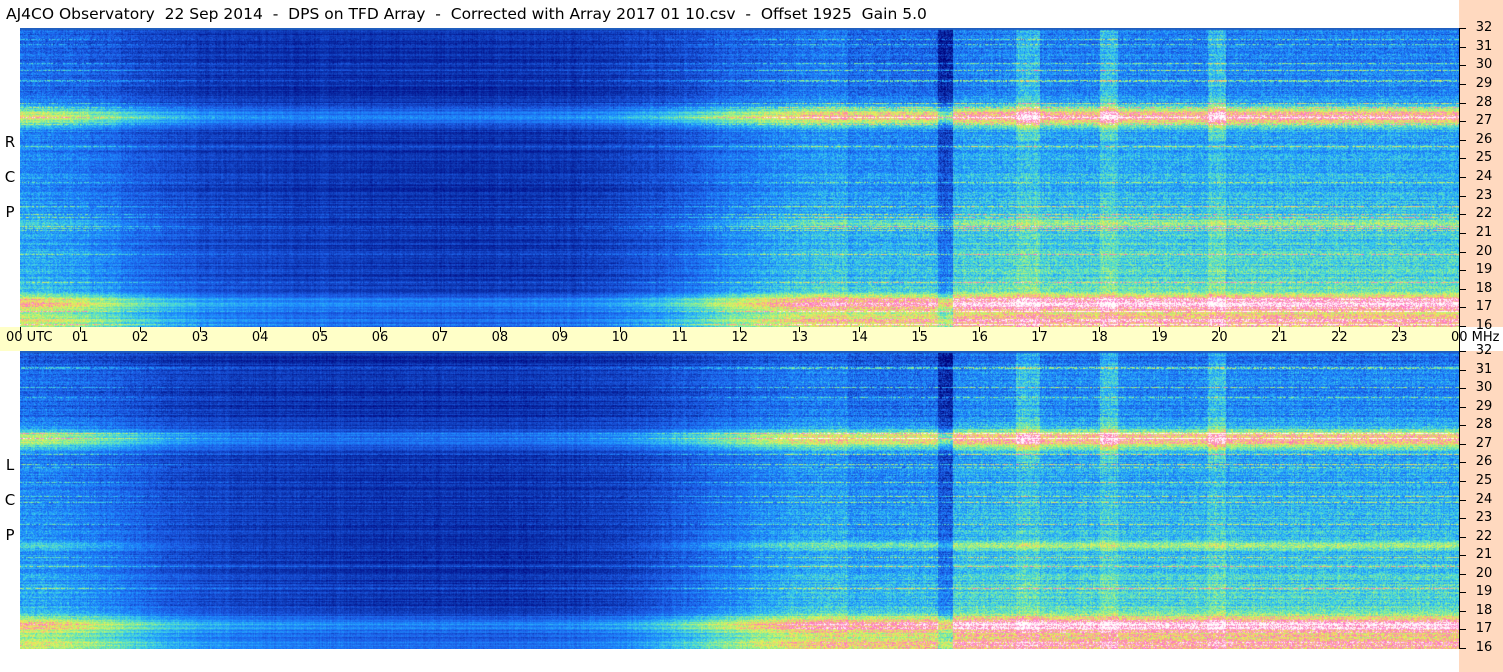 The height and width of the screenshot is (672, 1503). I want to click on y-tick-label: 21, so click(1484, 555).